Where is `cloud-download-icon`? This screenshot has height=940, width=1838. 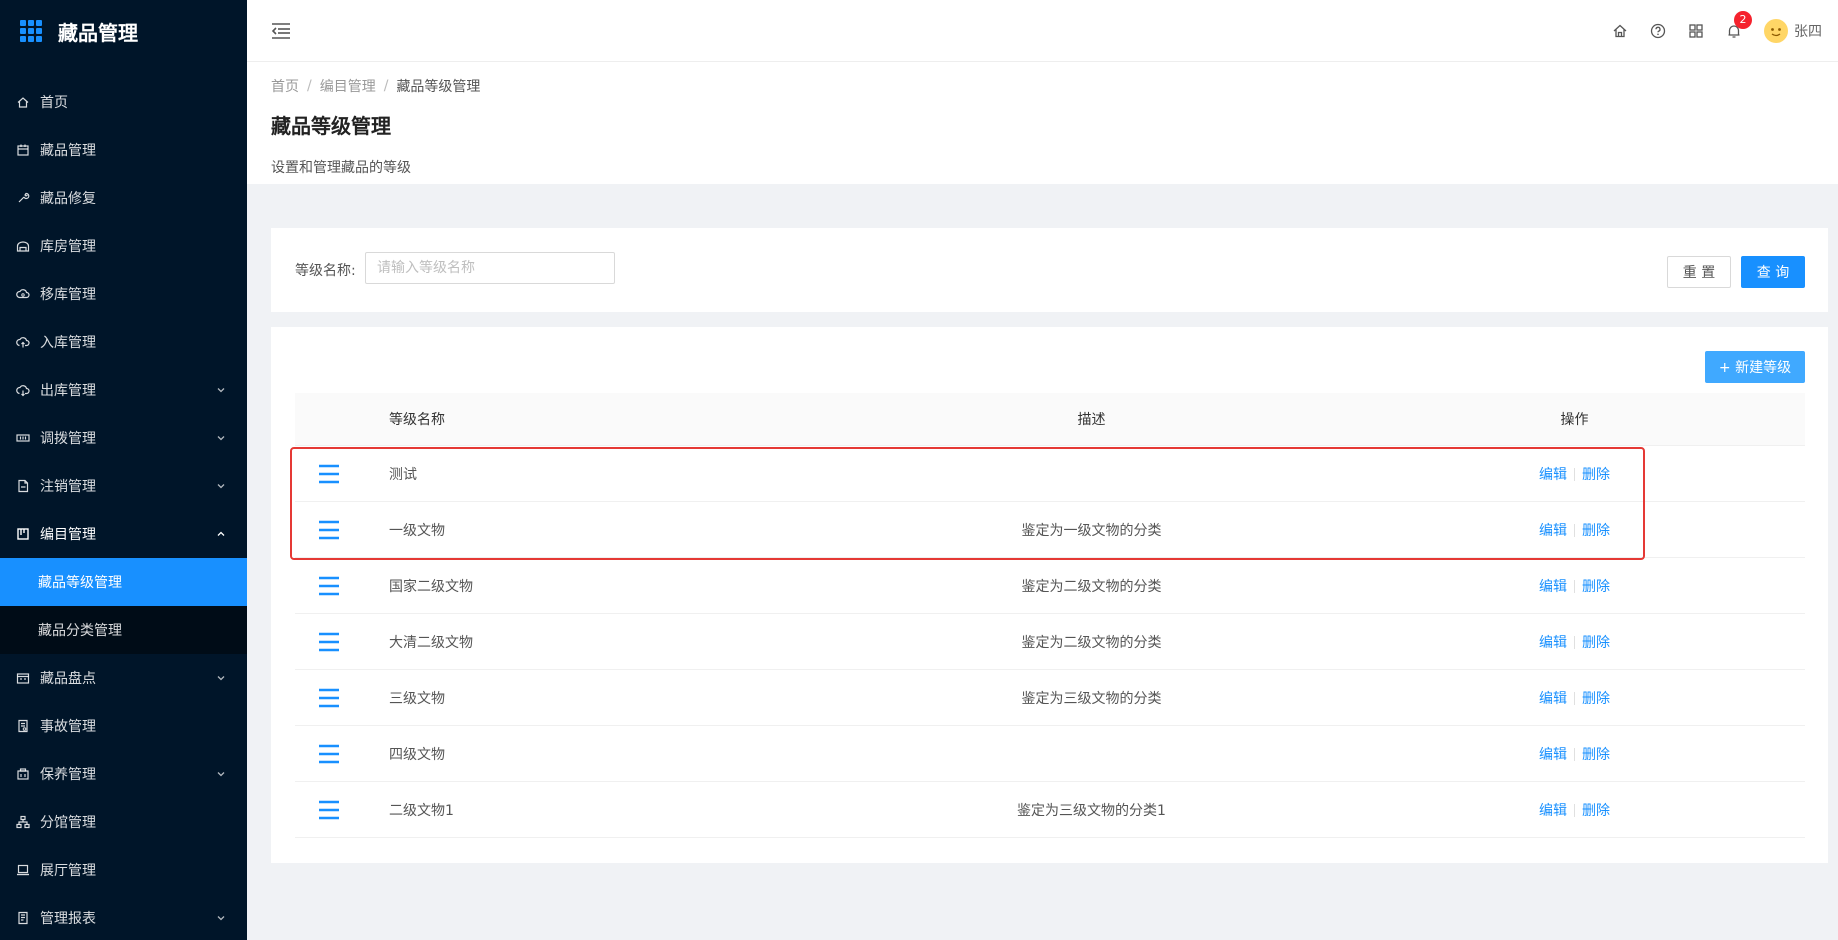
cloud-download-icon is located at coordinates (23, 390).